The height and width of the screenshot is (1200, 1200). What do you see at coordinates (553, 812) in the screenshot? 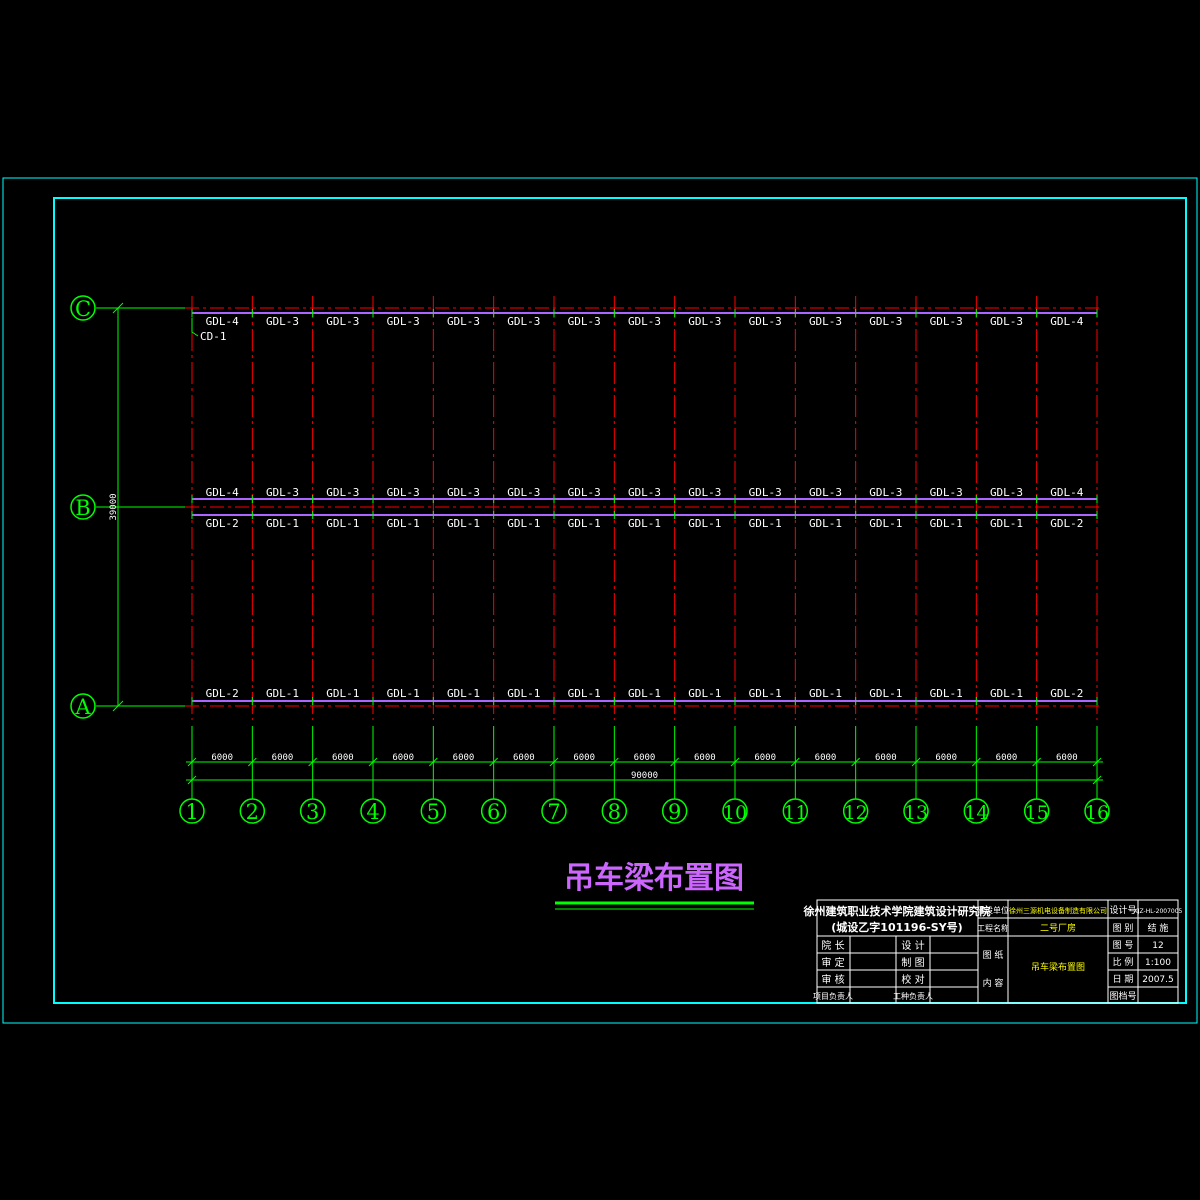
I see `axis-label-col-7: 7` at bounding box center [553, 812].